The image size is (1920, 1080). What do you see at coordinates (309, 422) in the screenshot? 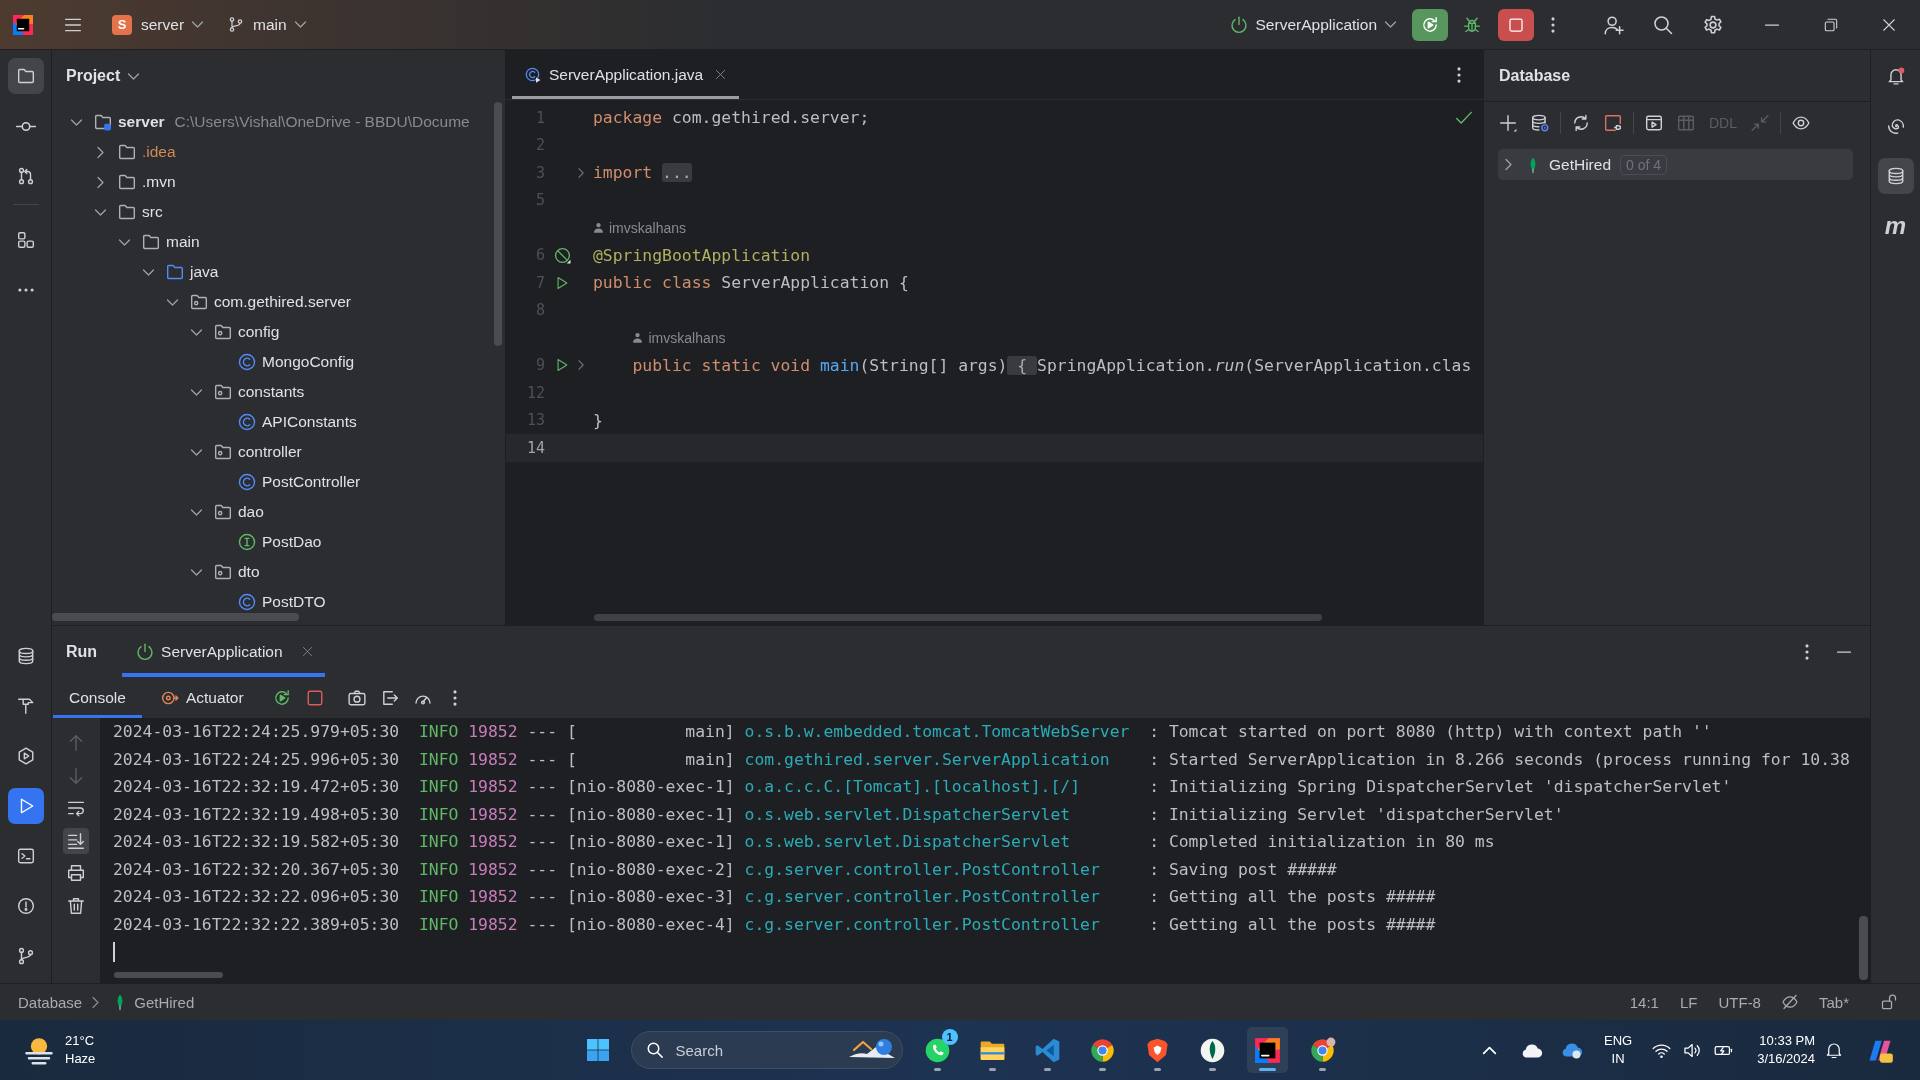
I see `tree-item: APIConstants` at bounding box center [309, 422].